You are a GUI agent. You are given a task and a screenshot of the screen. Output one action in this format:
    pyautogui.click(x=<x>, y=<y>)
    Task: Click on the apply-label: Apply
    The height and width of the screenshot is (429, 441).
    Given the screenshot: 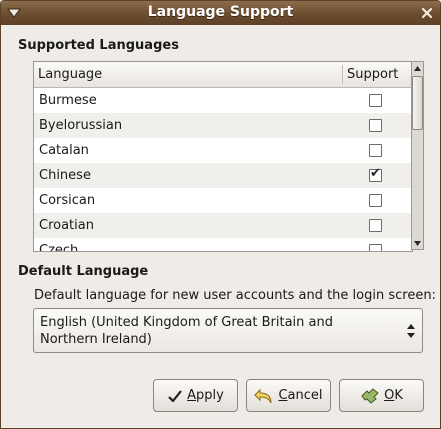 What is the action you would take?
    pyautogui.click(x=205, y=395)
    